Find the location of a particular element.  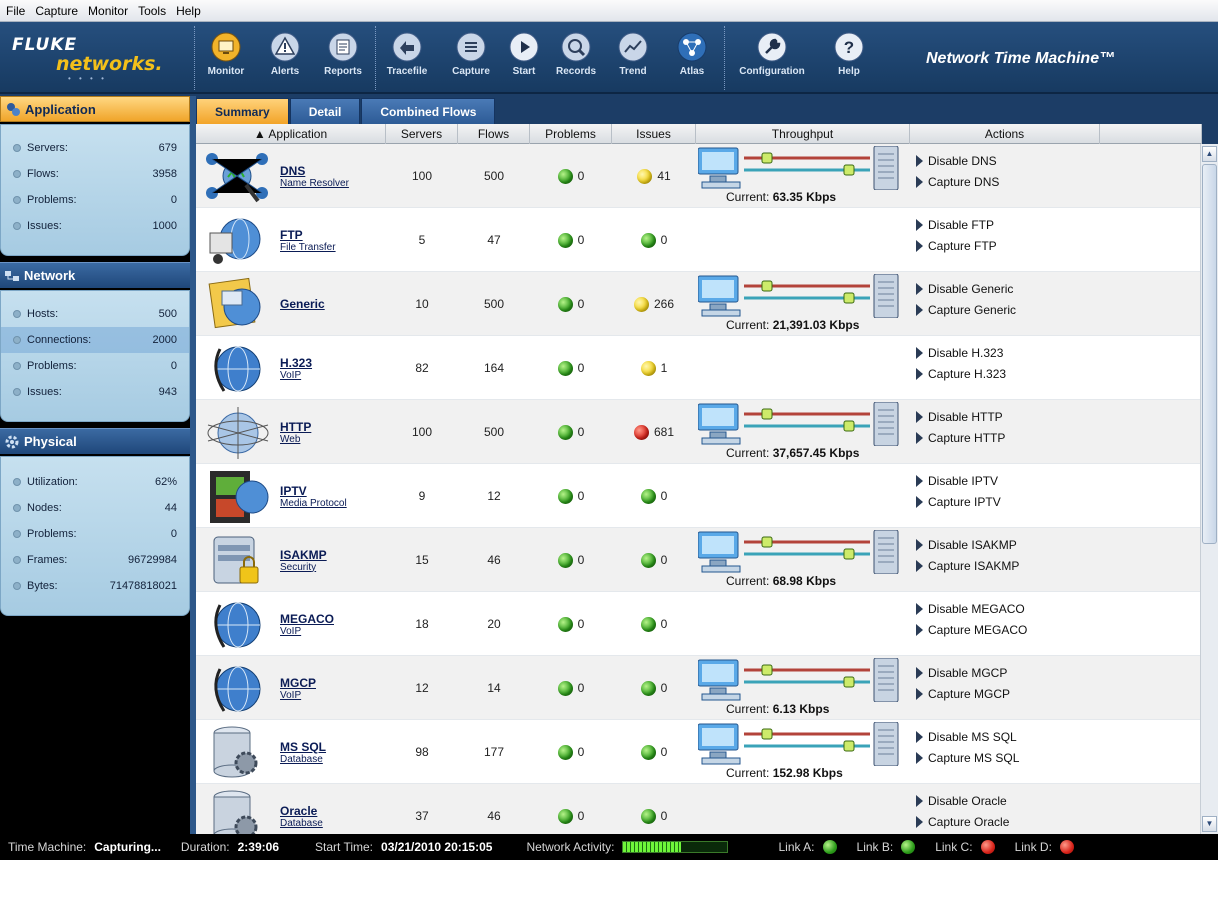

toolbar-start-button: Start is located at coordinates (524, 58).